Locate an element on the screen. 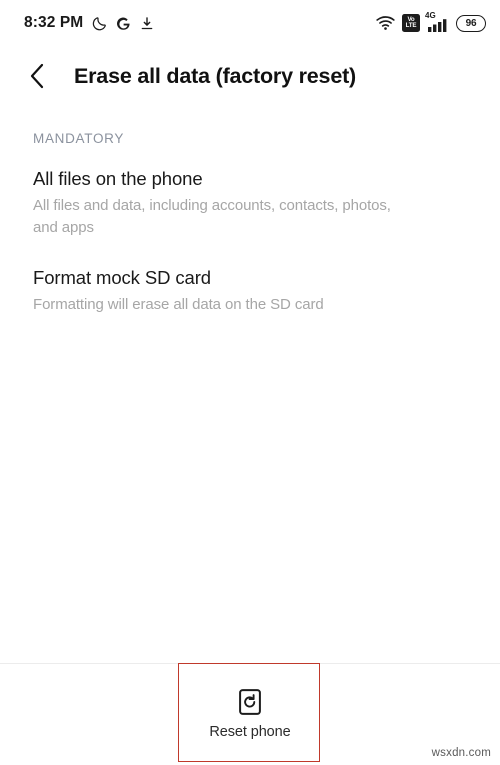 The width and height of the screenshot is (500, 765). page-title: Erase all data (factory reset) is located at coordinates (215, 75).